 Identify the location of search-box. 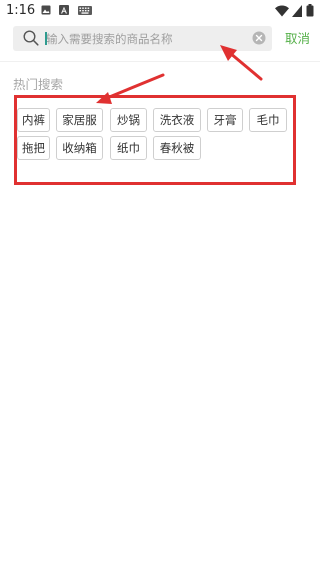
(142, 38).